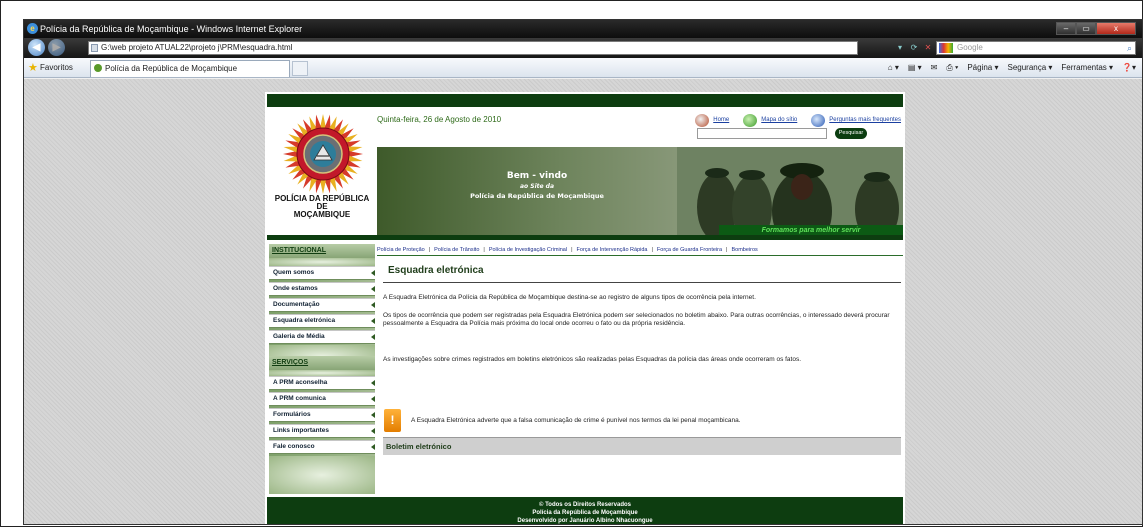 The image size is (1143, 527). I want to click on welcome-line2: ao Site da, so click(536, 186).